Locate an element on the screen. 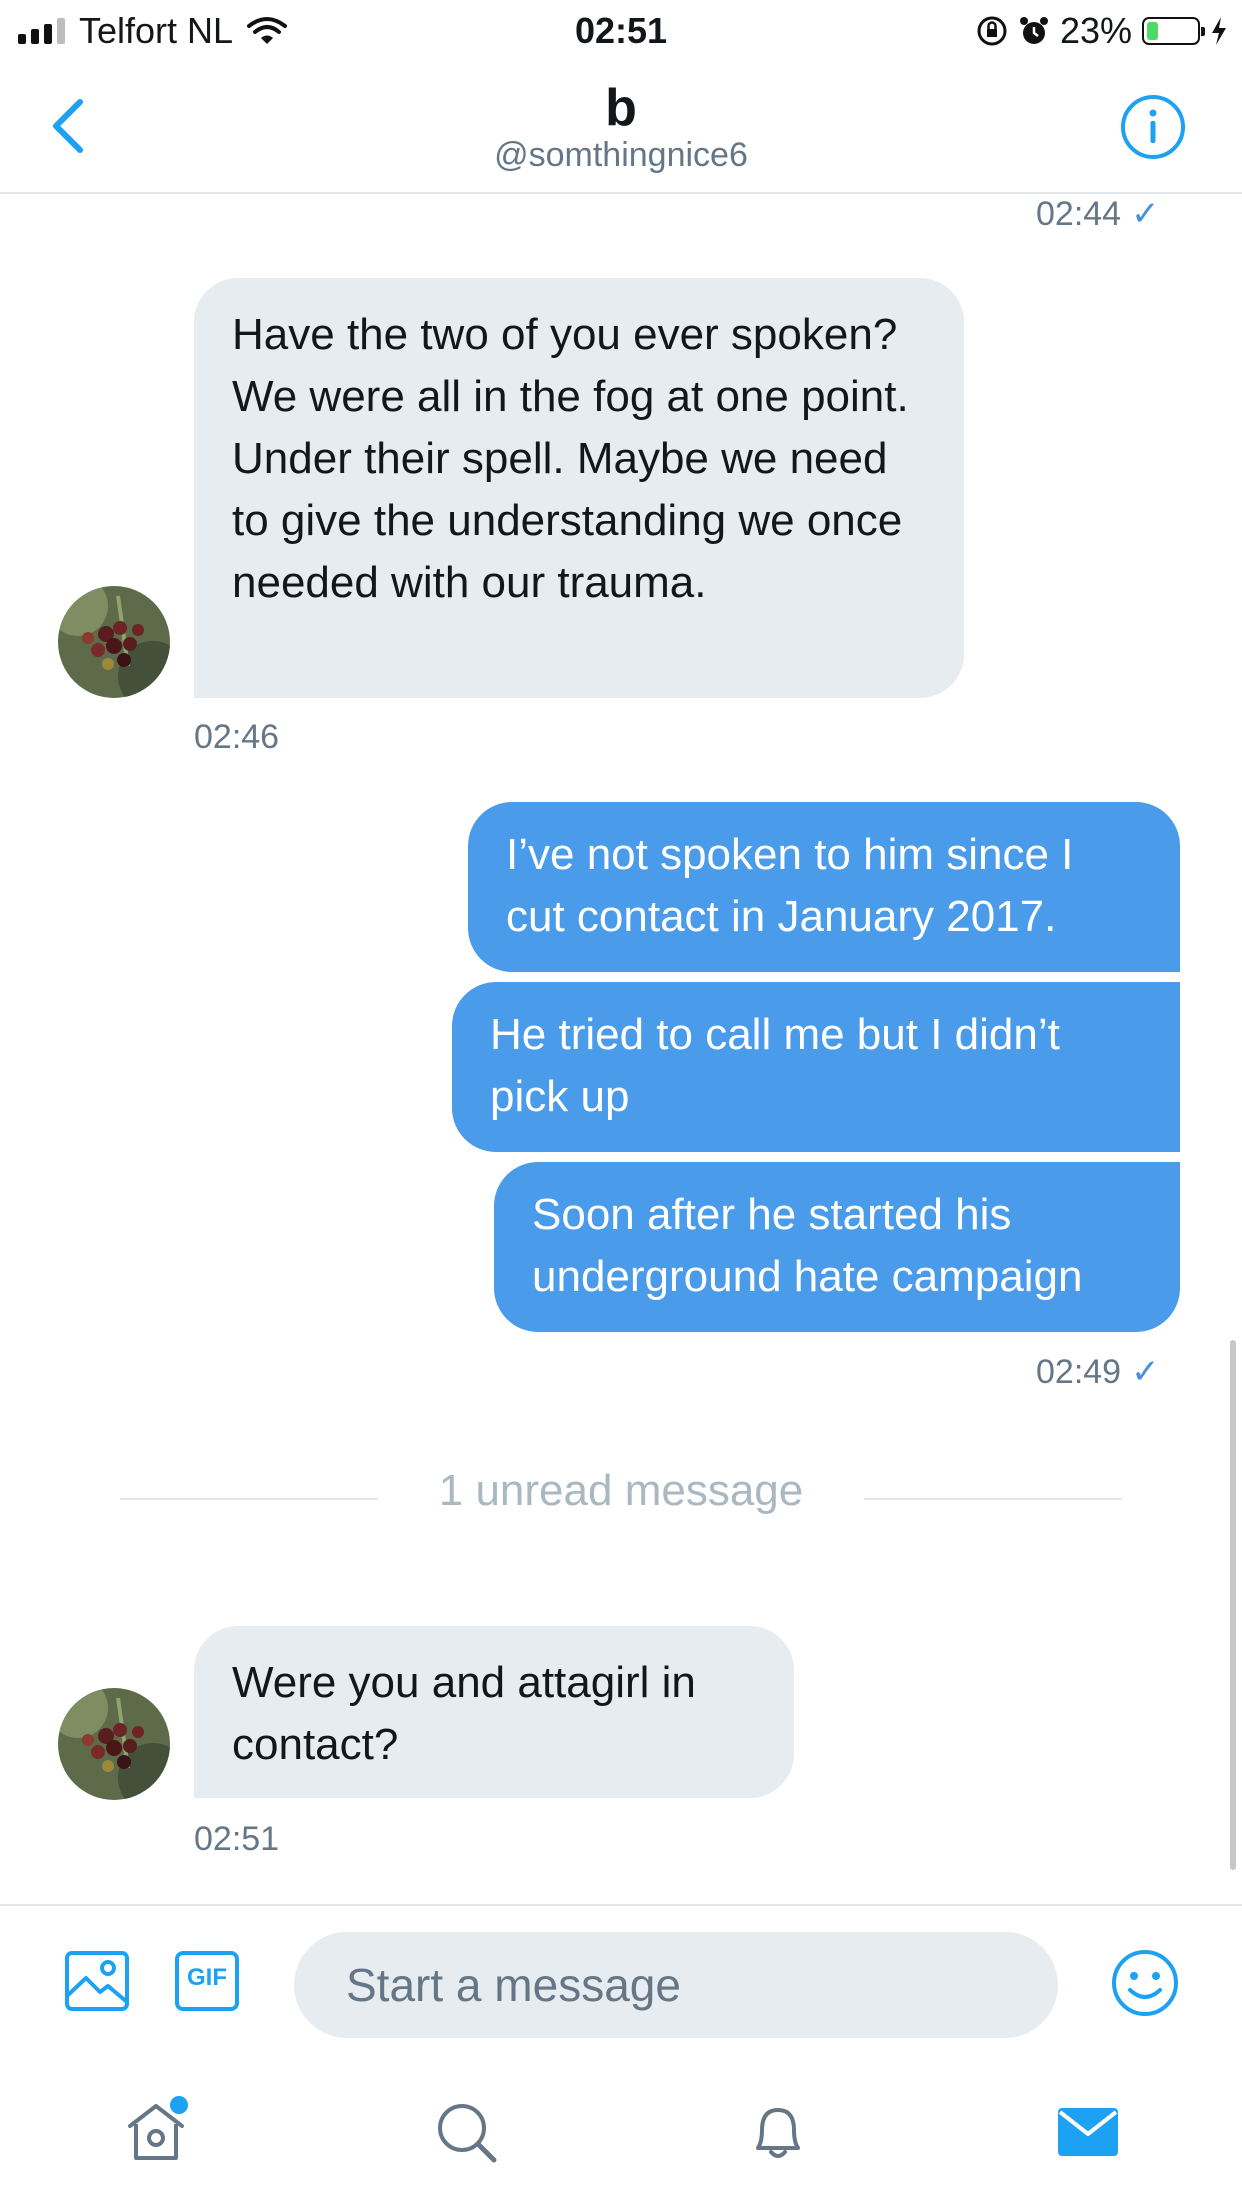  message-timestamp: 02:44 ✓ is located at coordinates (1098, 214).